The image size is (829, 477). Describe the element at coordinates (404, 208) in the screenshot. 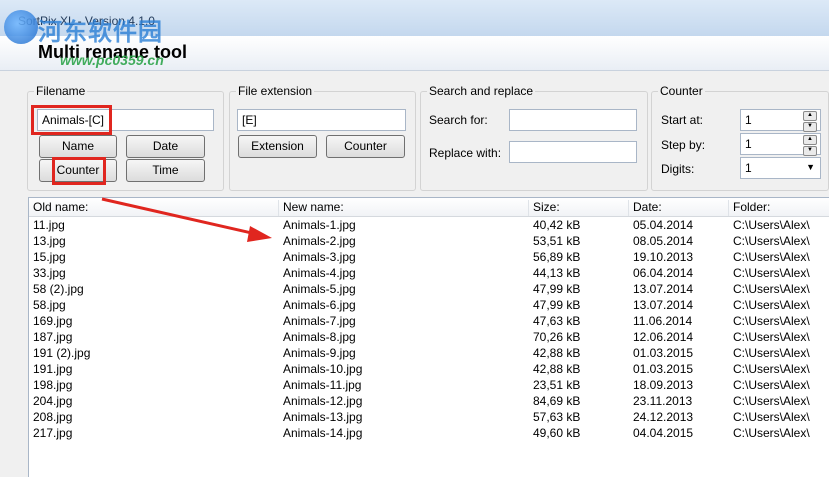

I see `column-new-name: New name:` at that location.